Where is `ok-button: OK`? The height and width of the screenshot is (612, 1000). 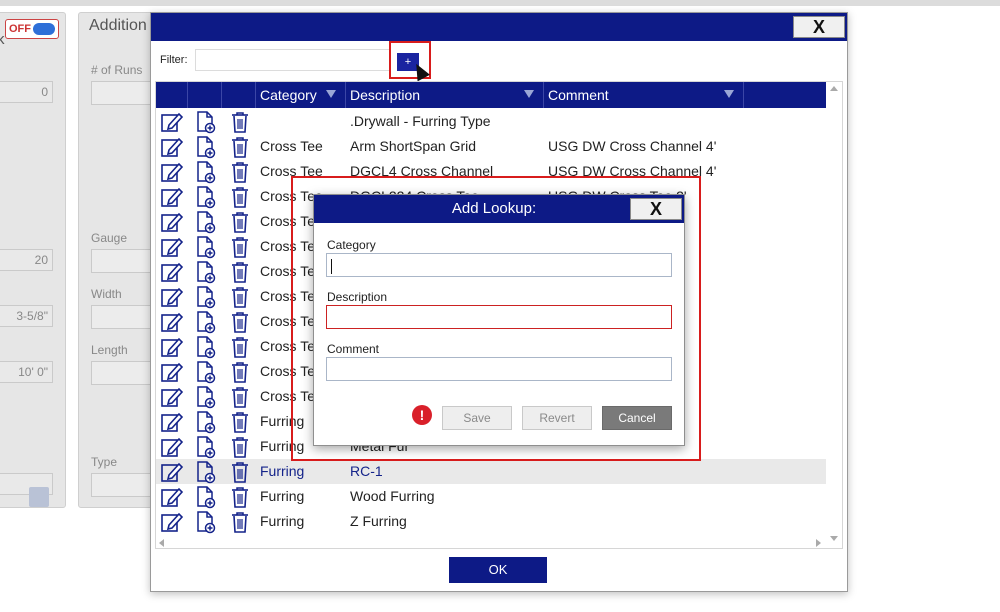 ok-button: OK is located at coordinates (498, 570).